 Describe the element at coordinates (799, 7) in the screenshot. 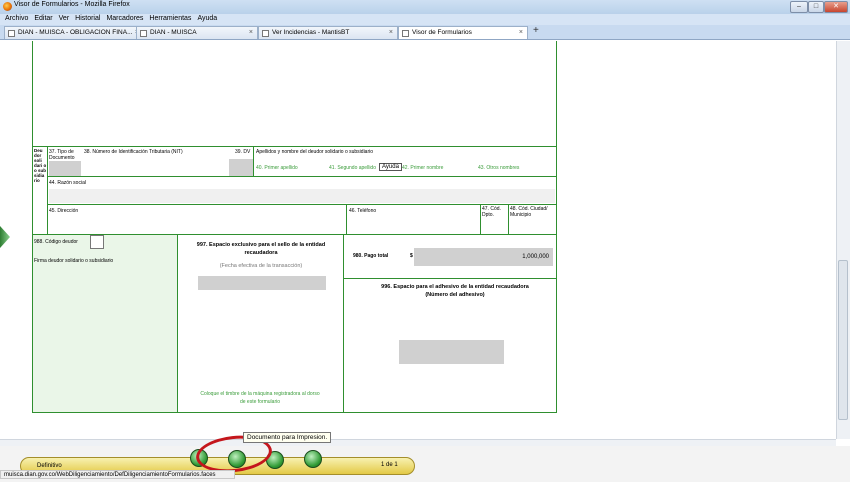

I see `minimize-button: –` at that location.